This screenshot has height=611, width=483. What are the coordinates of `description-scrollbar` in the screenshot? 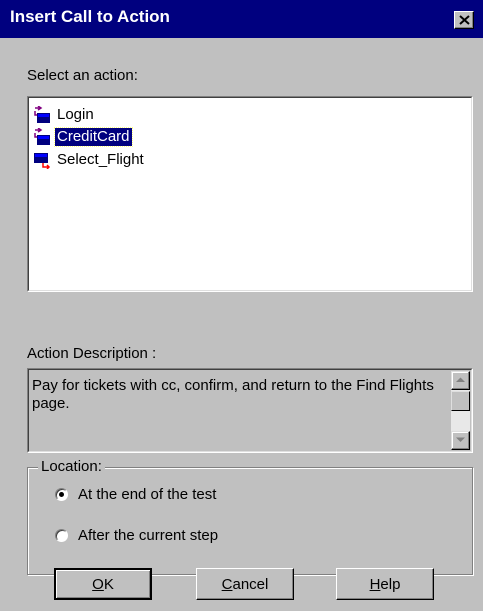 It's located at (460, 410).